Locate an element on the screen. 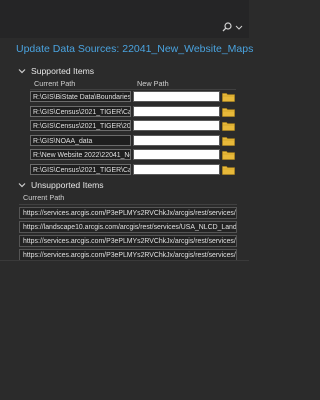 This screenshot has width=320, height=400. table-row: R:\New Website 2022\22041_Ne is located at coordinates (133, 155).